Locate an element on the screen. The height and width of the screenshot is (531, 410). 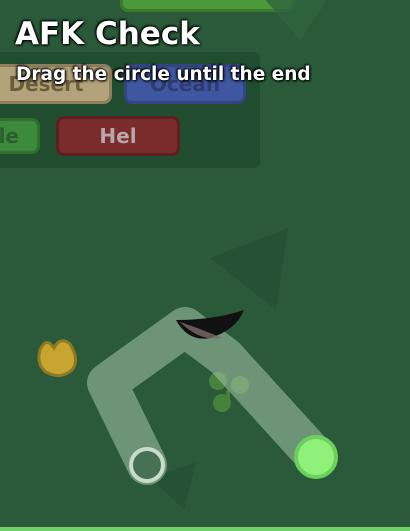
path-end-ring is located at coordinates (147, 465).